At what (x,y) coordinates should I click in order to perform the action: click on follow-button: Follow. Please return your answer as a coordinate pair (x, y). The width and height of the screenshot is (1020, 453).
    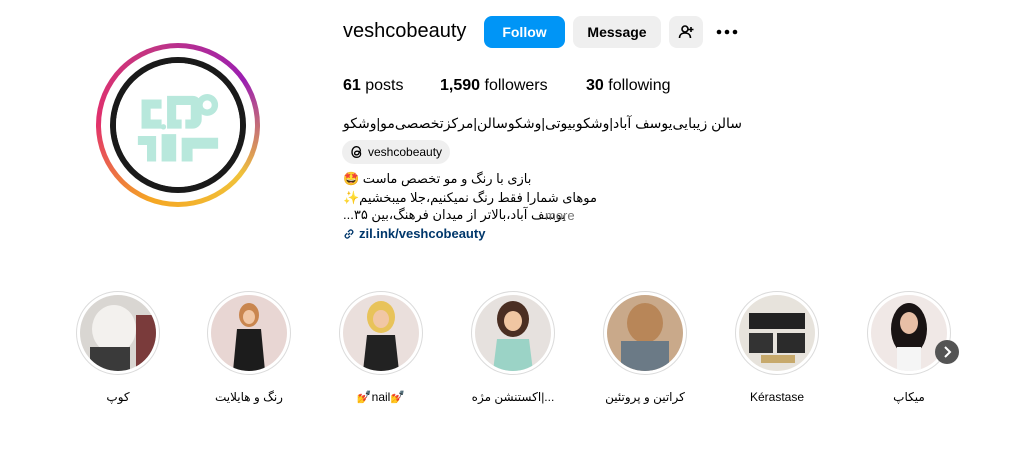
    Looking at the image, I should click on (524, 32).